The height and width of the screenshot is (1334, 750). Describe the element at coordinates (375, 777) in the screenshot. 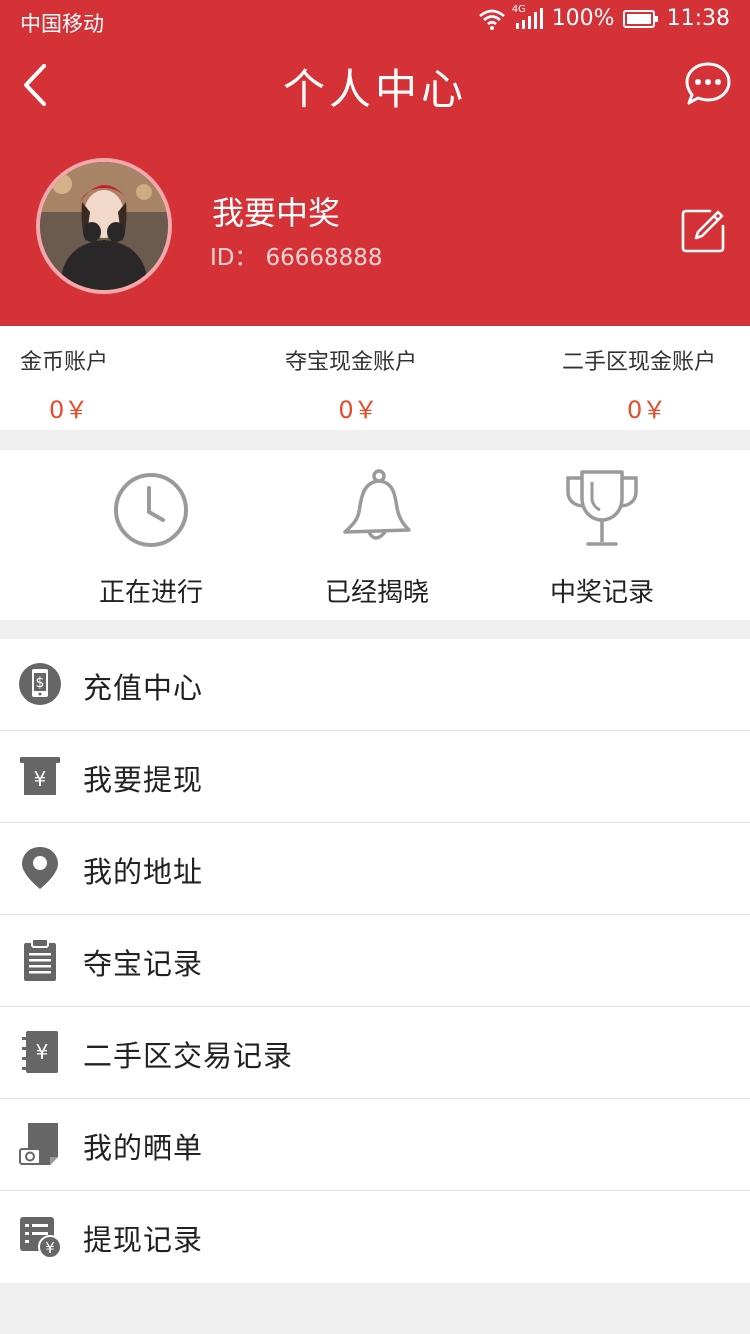

I see `menu-item-withdraw: ¥ 我要提现` at that location.